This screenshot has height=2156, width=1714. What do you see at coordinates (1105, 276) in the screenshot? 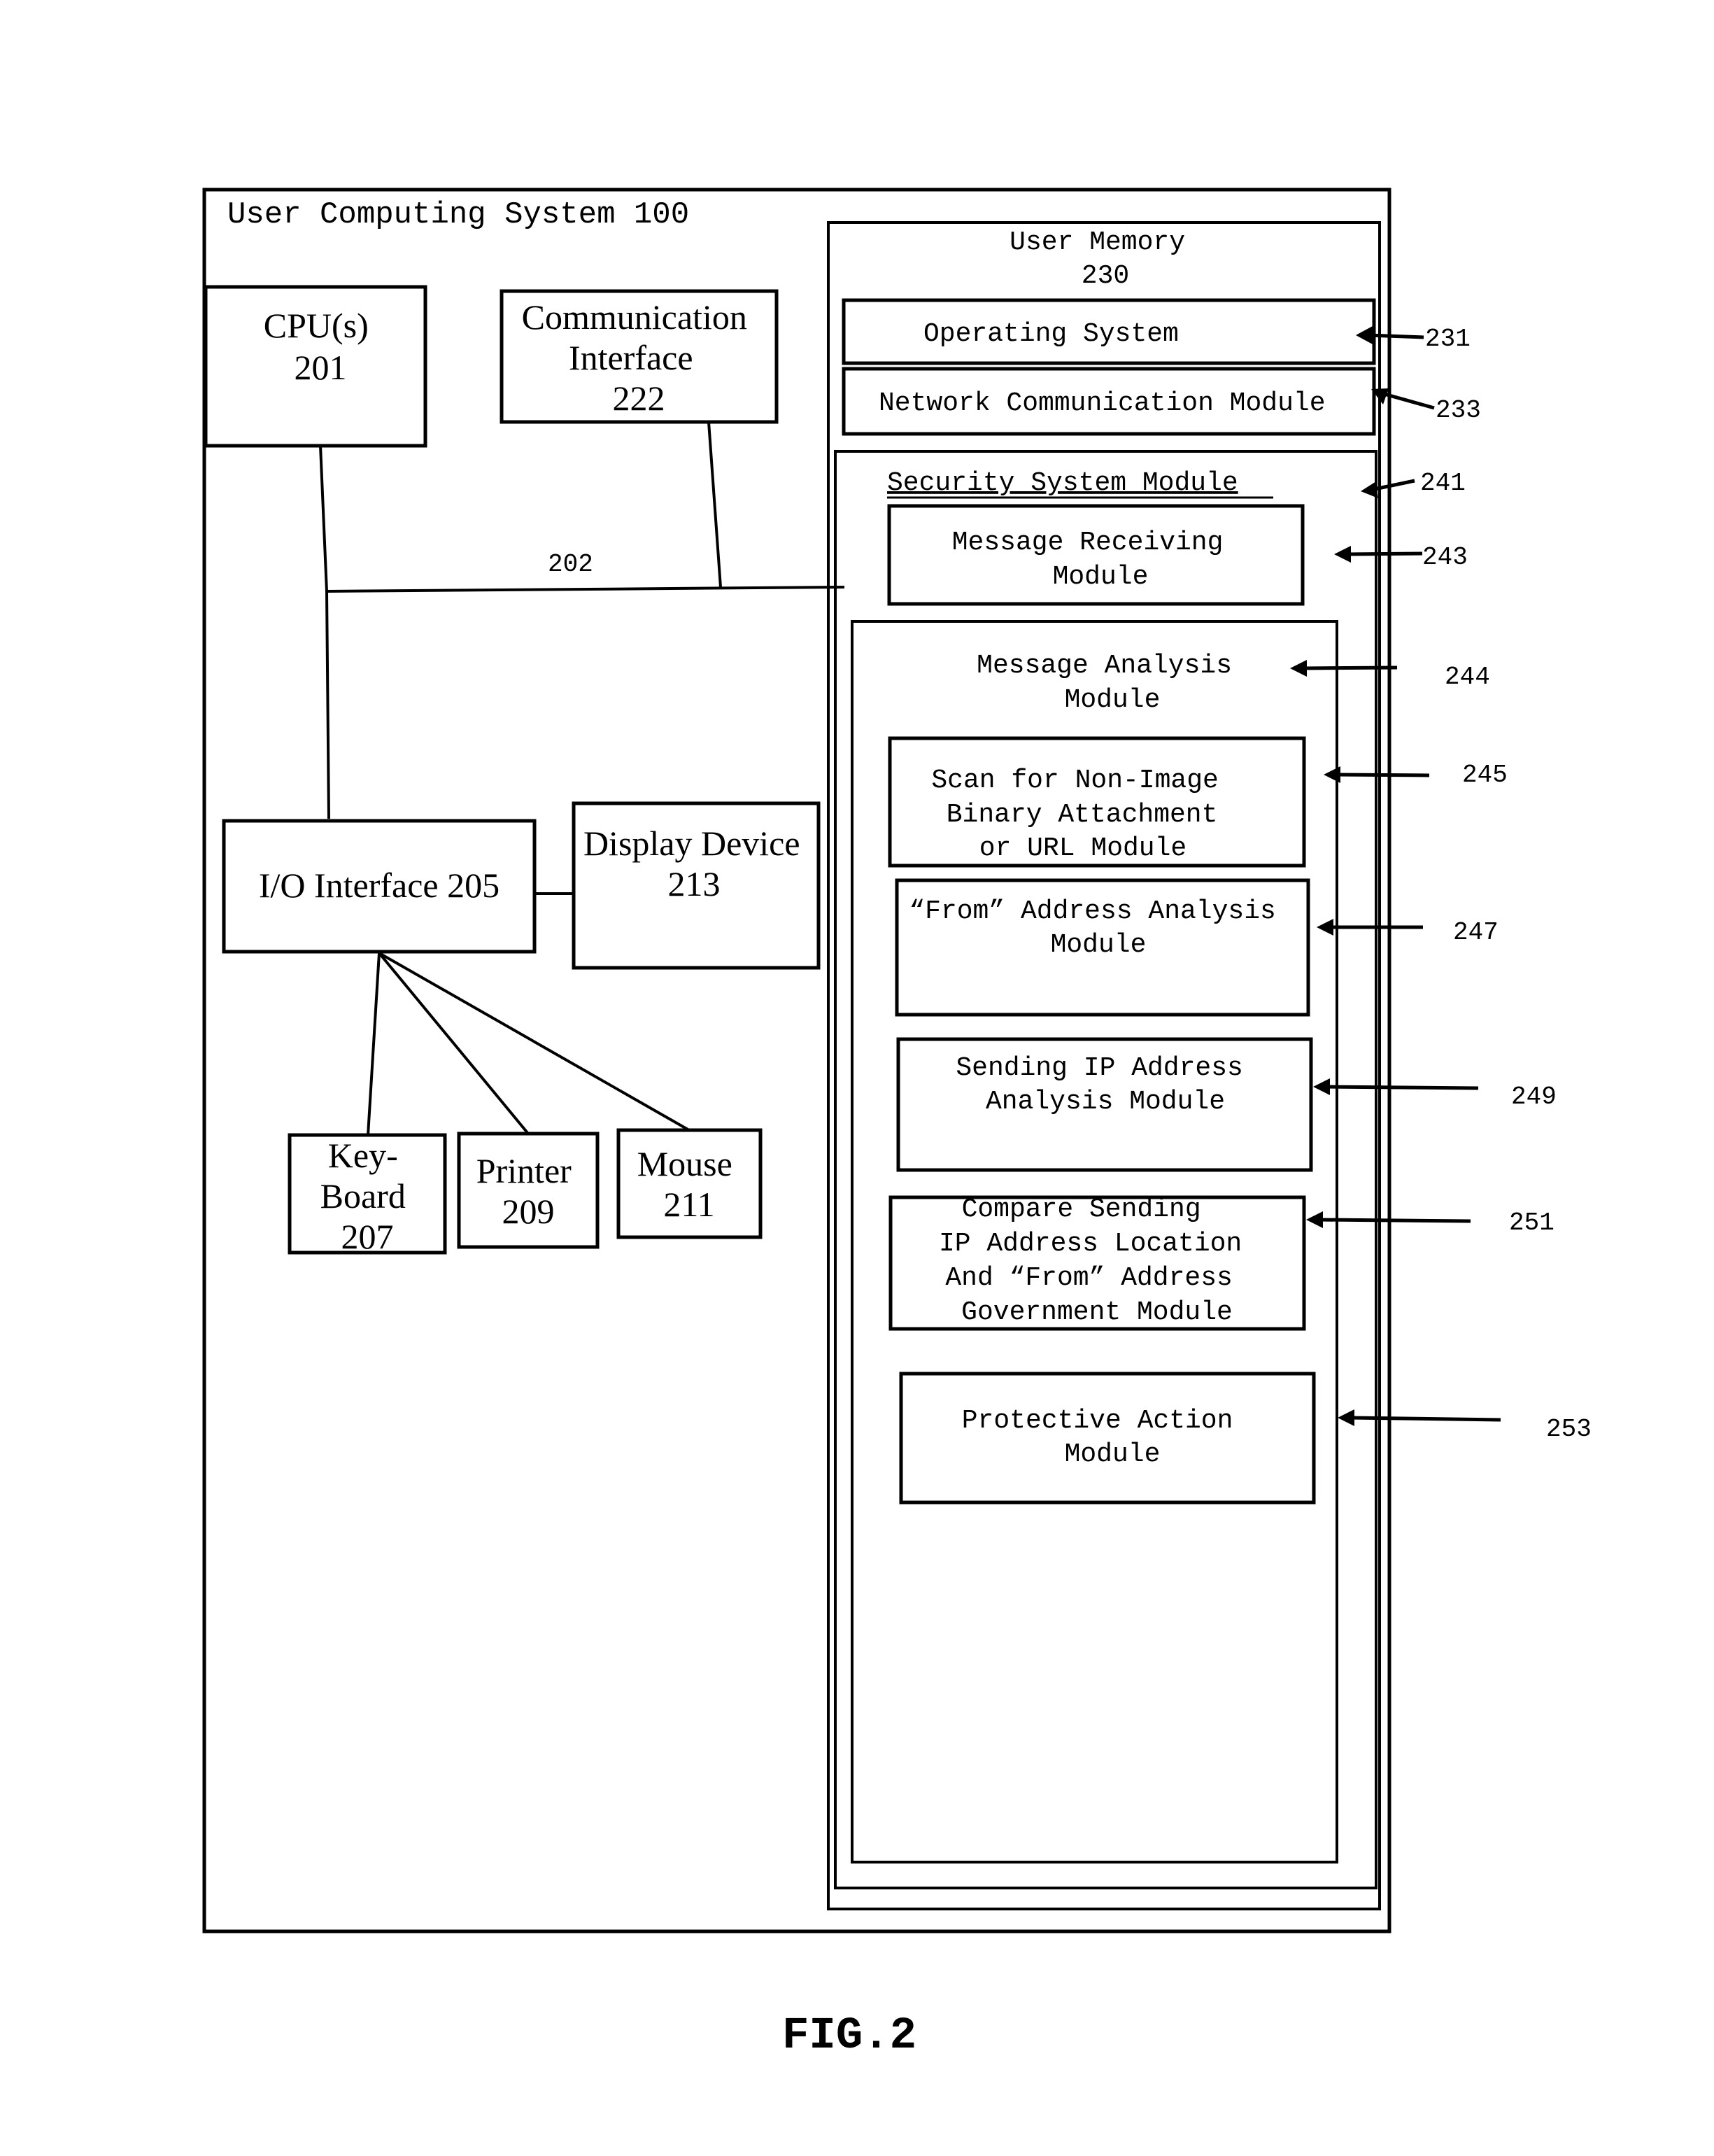
I see `user-memory-title-line: 230` at bounding box center [1105, 276].